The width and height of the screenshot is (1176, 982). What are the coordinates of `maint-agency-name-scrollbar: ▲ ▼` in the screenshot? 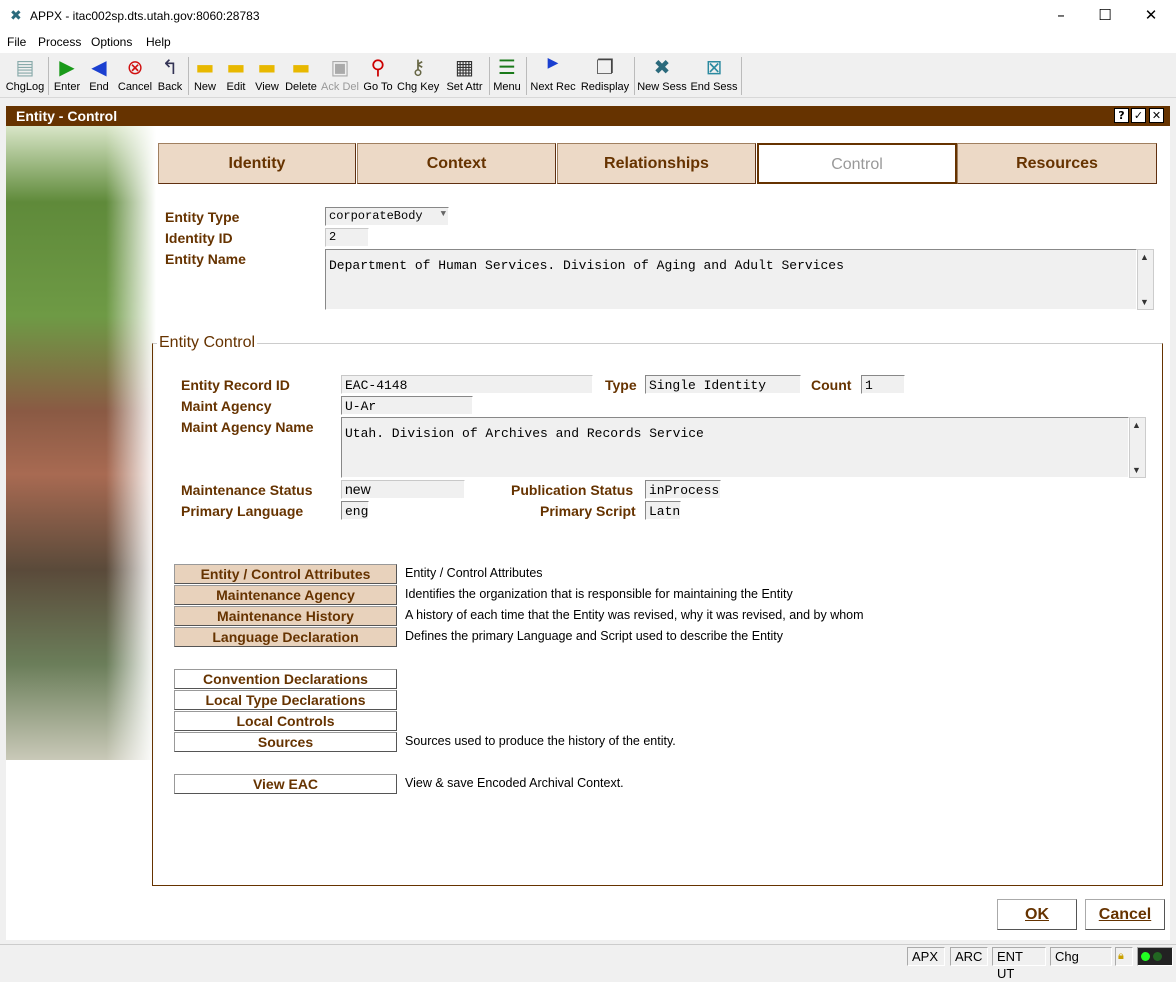 It's located at (1137, 447).